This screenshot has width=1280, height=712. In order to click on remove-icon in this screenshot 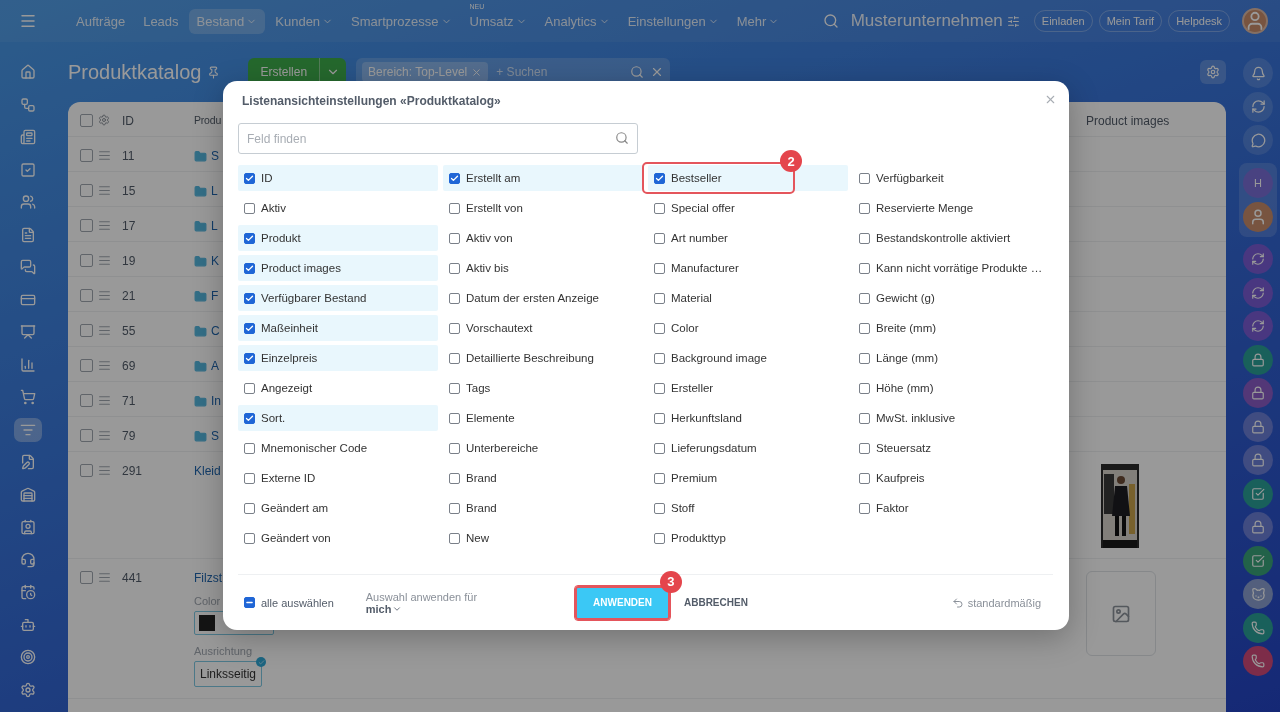, I will do `click(477, 72)`.